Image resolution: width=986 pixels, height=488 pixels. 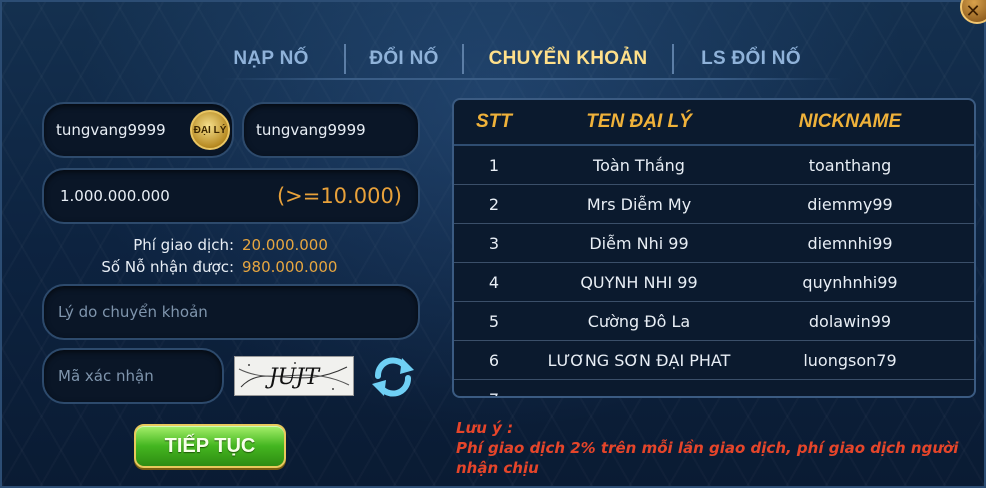 I want to click on fee-value: 20.000.000, so click(x=285, y=245).